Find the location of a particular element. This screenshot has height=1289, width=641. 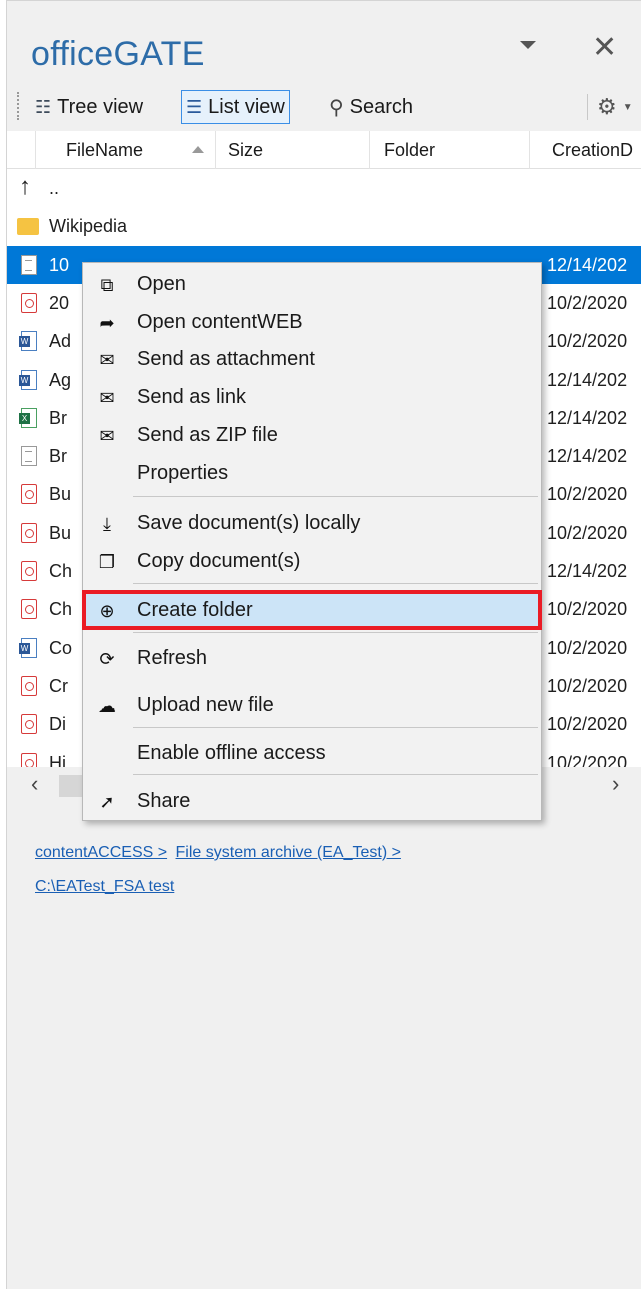

menu-item-label: Refresh is located at coordinates (172, 658).